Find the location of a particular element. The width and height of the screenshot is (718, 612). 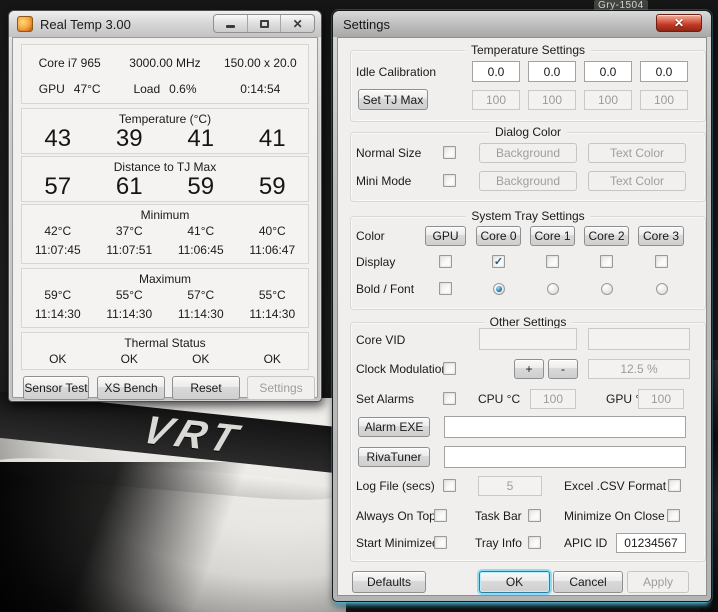

defaults-button: Defaults is located at coordinates (389, 582).